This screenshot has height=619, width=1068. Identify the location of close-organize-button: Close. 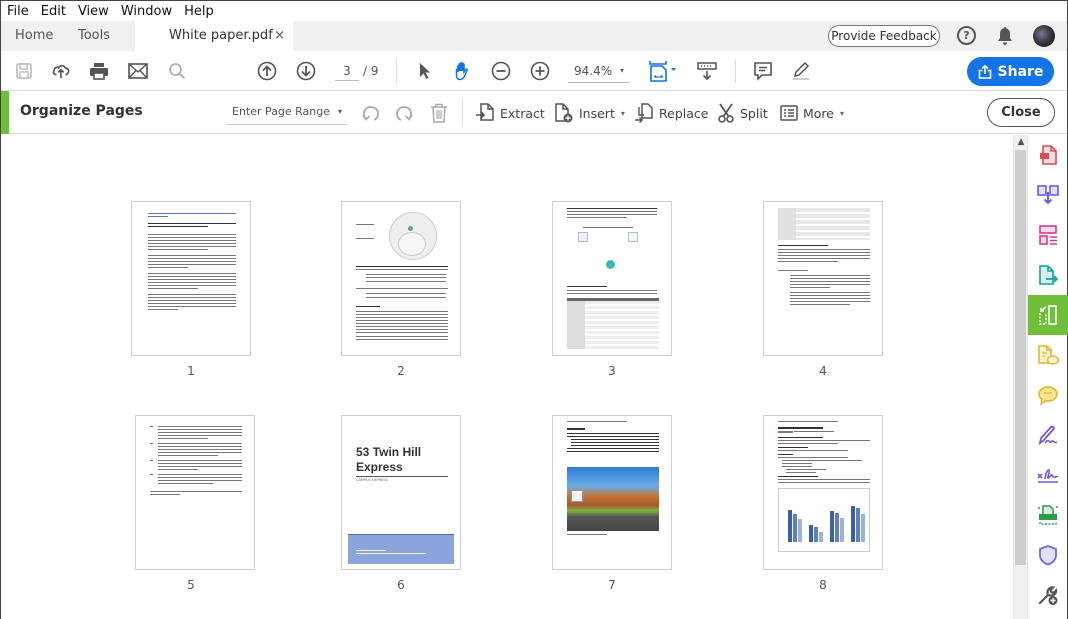
(1021, 112).